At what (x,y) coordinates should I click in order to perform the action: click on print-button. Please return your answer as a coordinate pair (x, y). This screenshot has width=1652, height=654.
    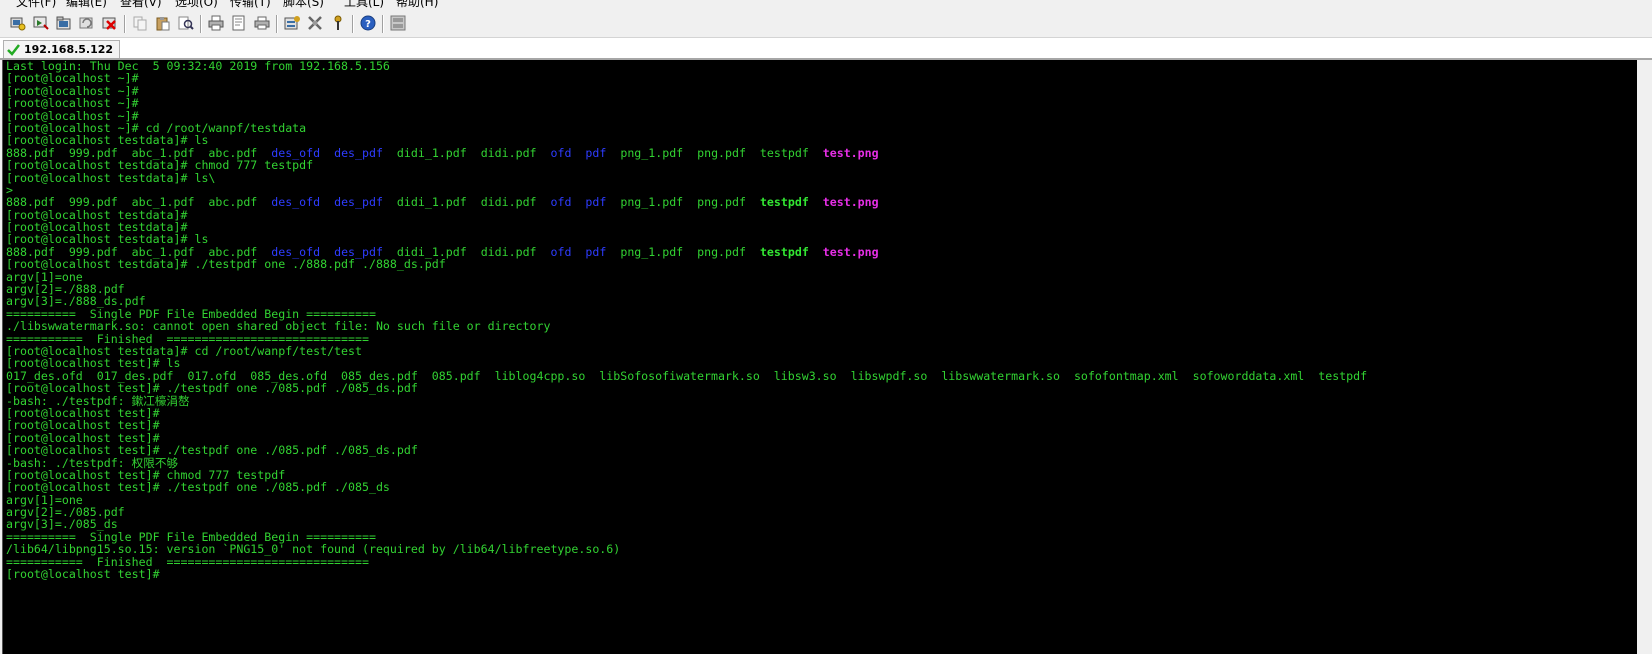
    Looking at the image, I should click on (216, 23).